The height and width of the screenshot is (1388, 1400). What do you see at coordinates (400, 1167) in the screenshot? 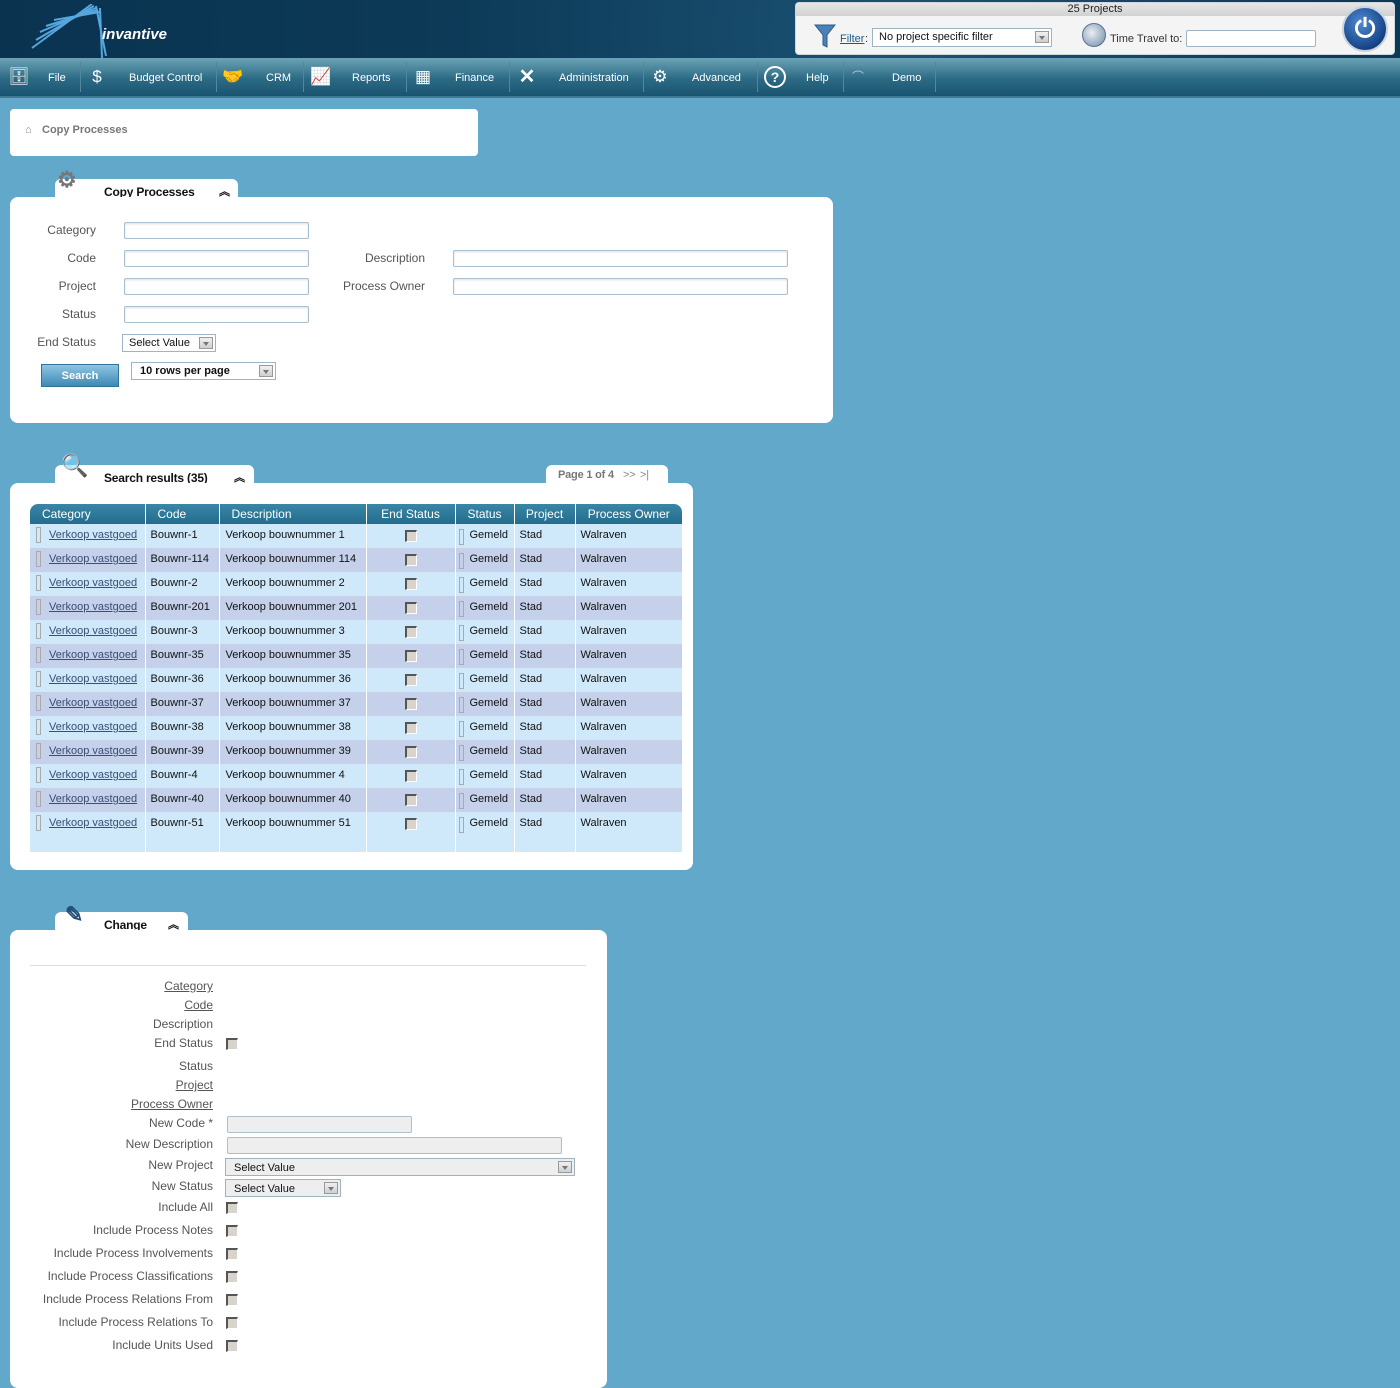
I see `new-project-select: Select Value` at bounding box center [400, 1167].